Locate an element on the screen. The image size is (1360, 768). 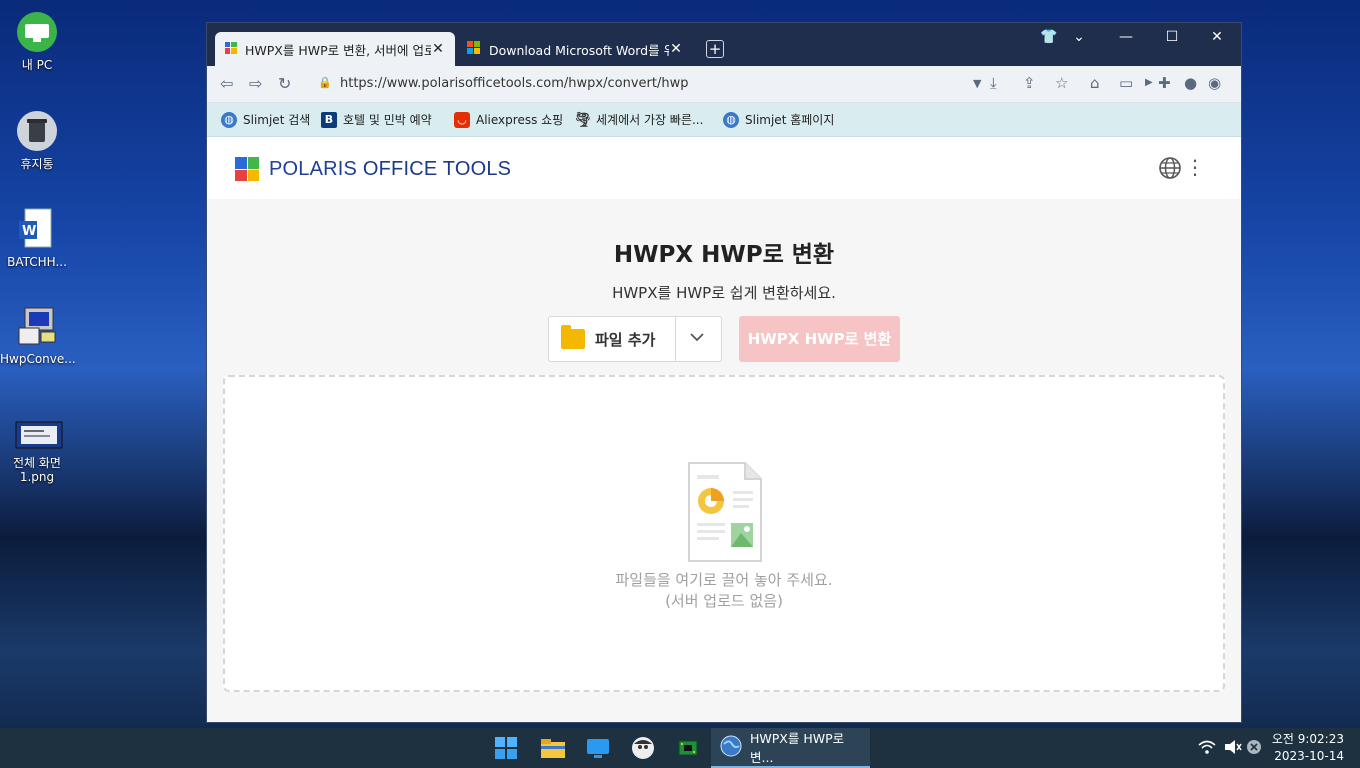
drop-line-2: (서버 업로드 없음) is located at coordinates (724, 601).